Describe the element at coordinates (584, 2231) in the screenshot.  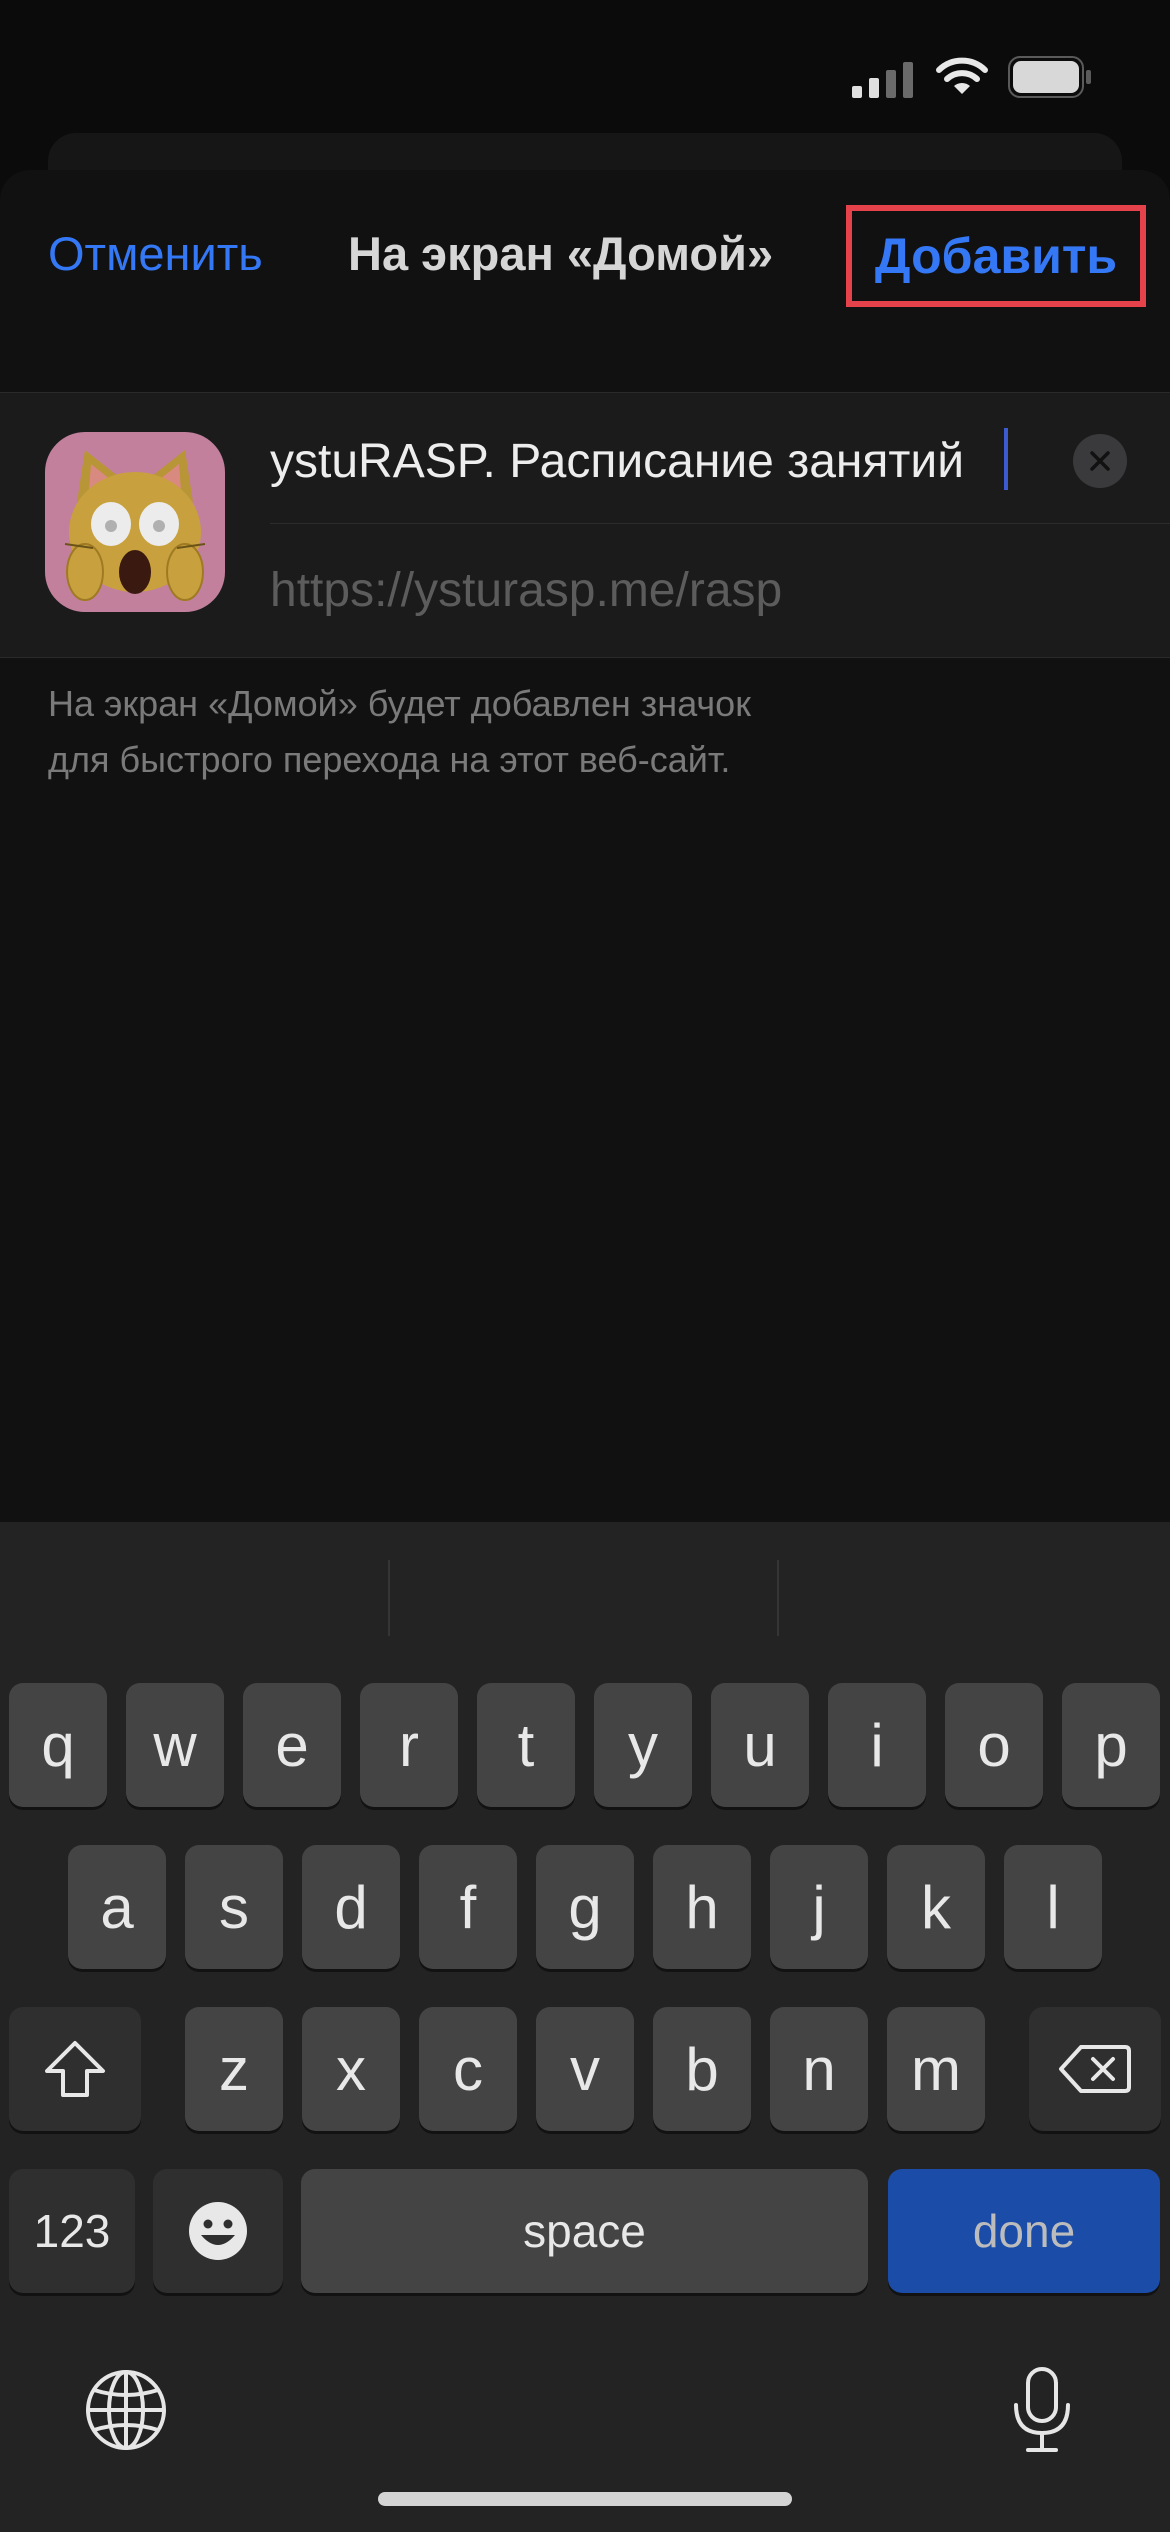
I see `space-key: space` at that location.